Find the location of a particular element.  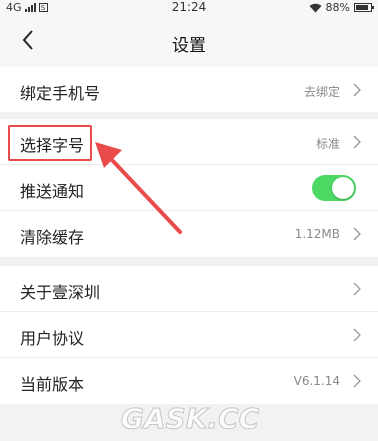

watermark-text: GASK.CC is located at coordinates (190, 418).